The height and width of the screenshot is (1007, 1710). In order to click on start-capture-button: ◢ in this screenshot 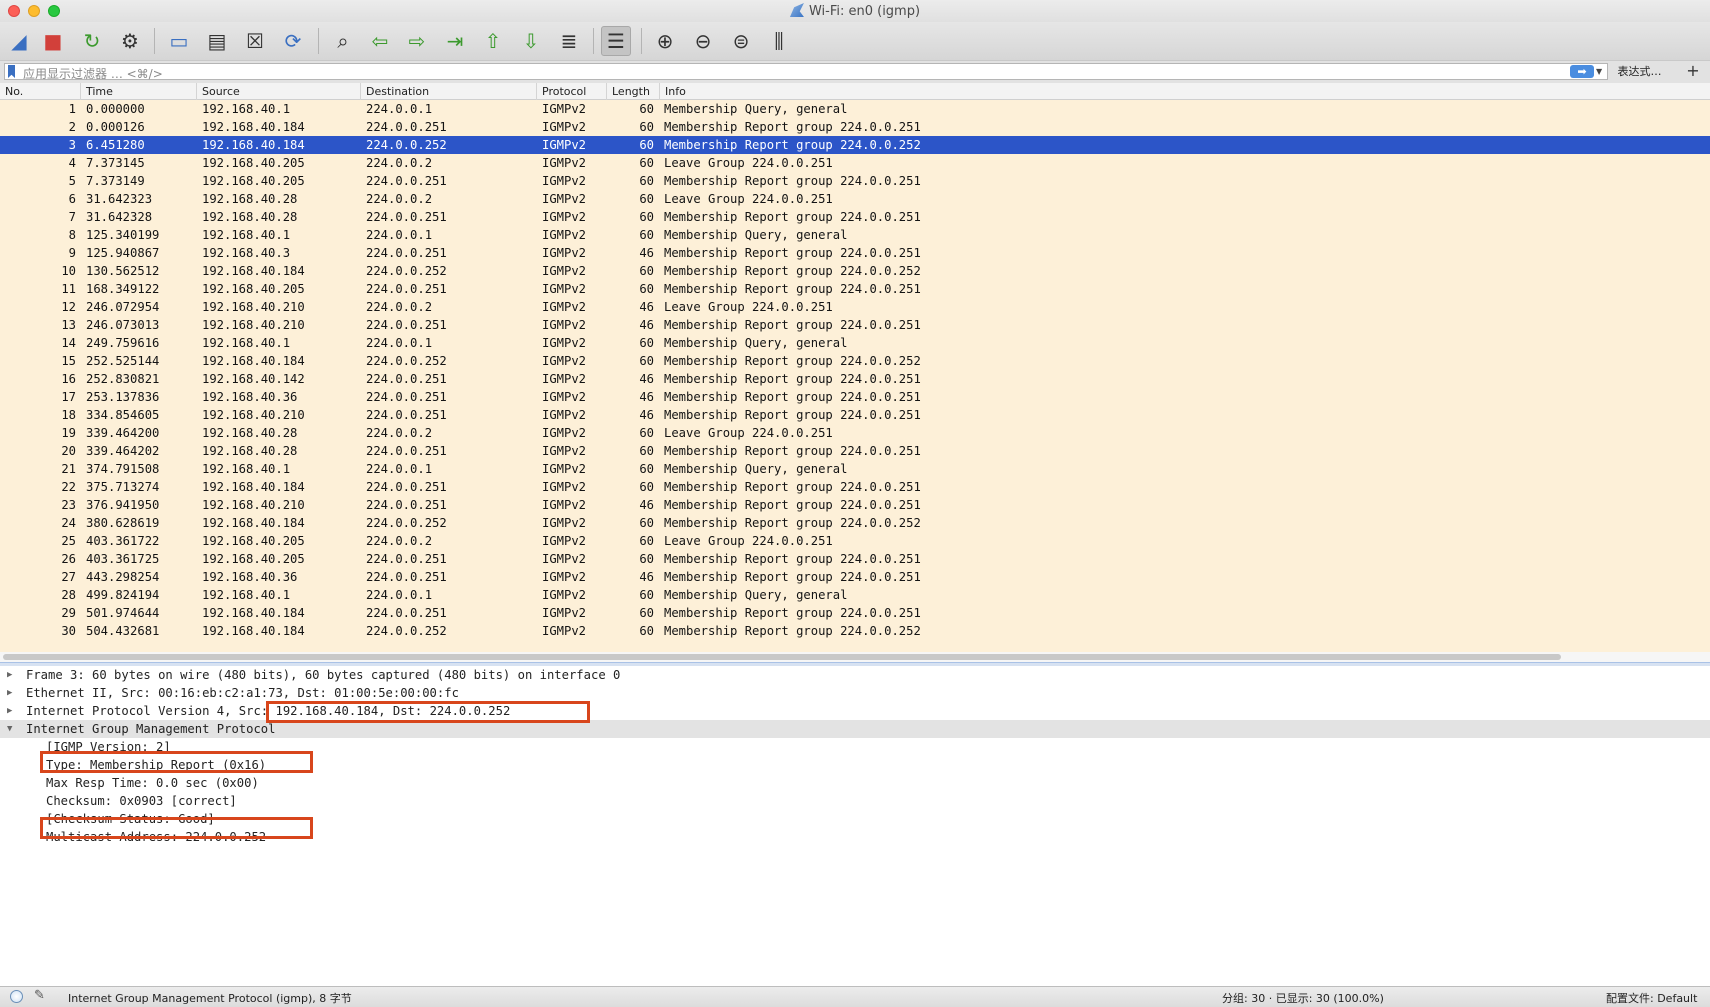, I will do `click(19, 41)`.